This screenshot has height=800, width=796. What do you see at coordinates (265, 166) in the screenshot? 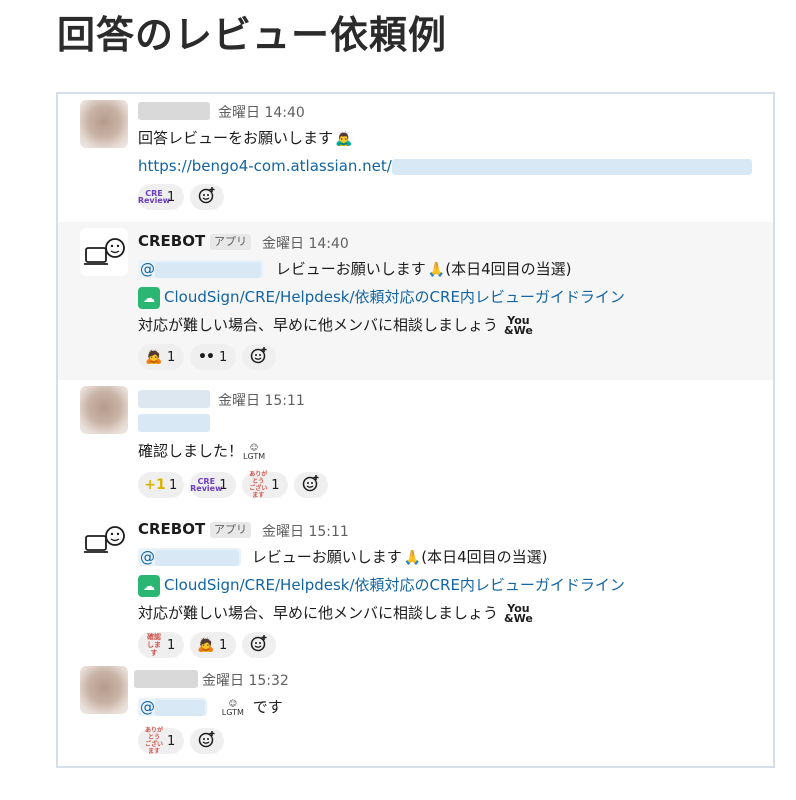
I see `atlassian-link: https://bengo4-com.atlassian.net/` at bounding box center [265, 166].